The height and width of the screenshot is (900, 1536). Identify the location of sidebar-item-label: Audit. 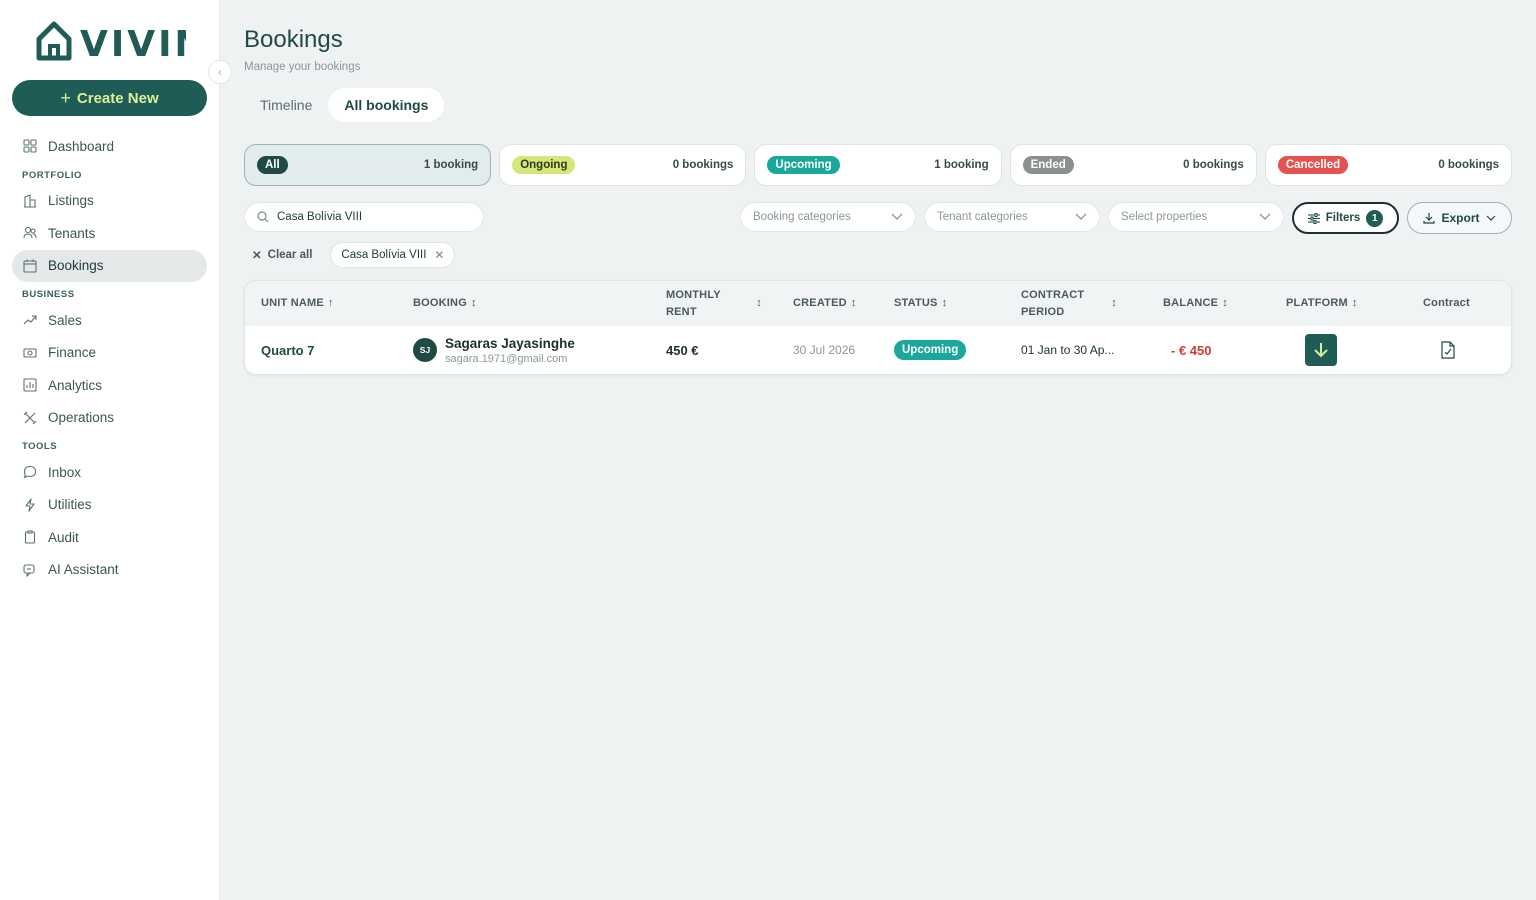
(63, 537).